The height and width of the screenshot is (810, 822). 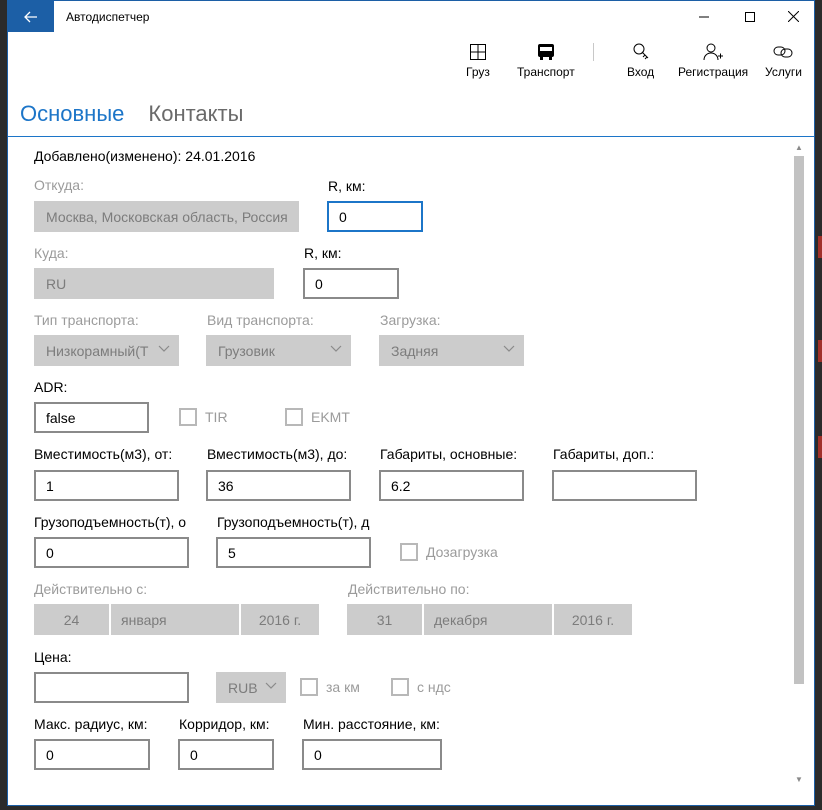 I want to click on maximize-icon, so click(x=750, y=16).